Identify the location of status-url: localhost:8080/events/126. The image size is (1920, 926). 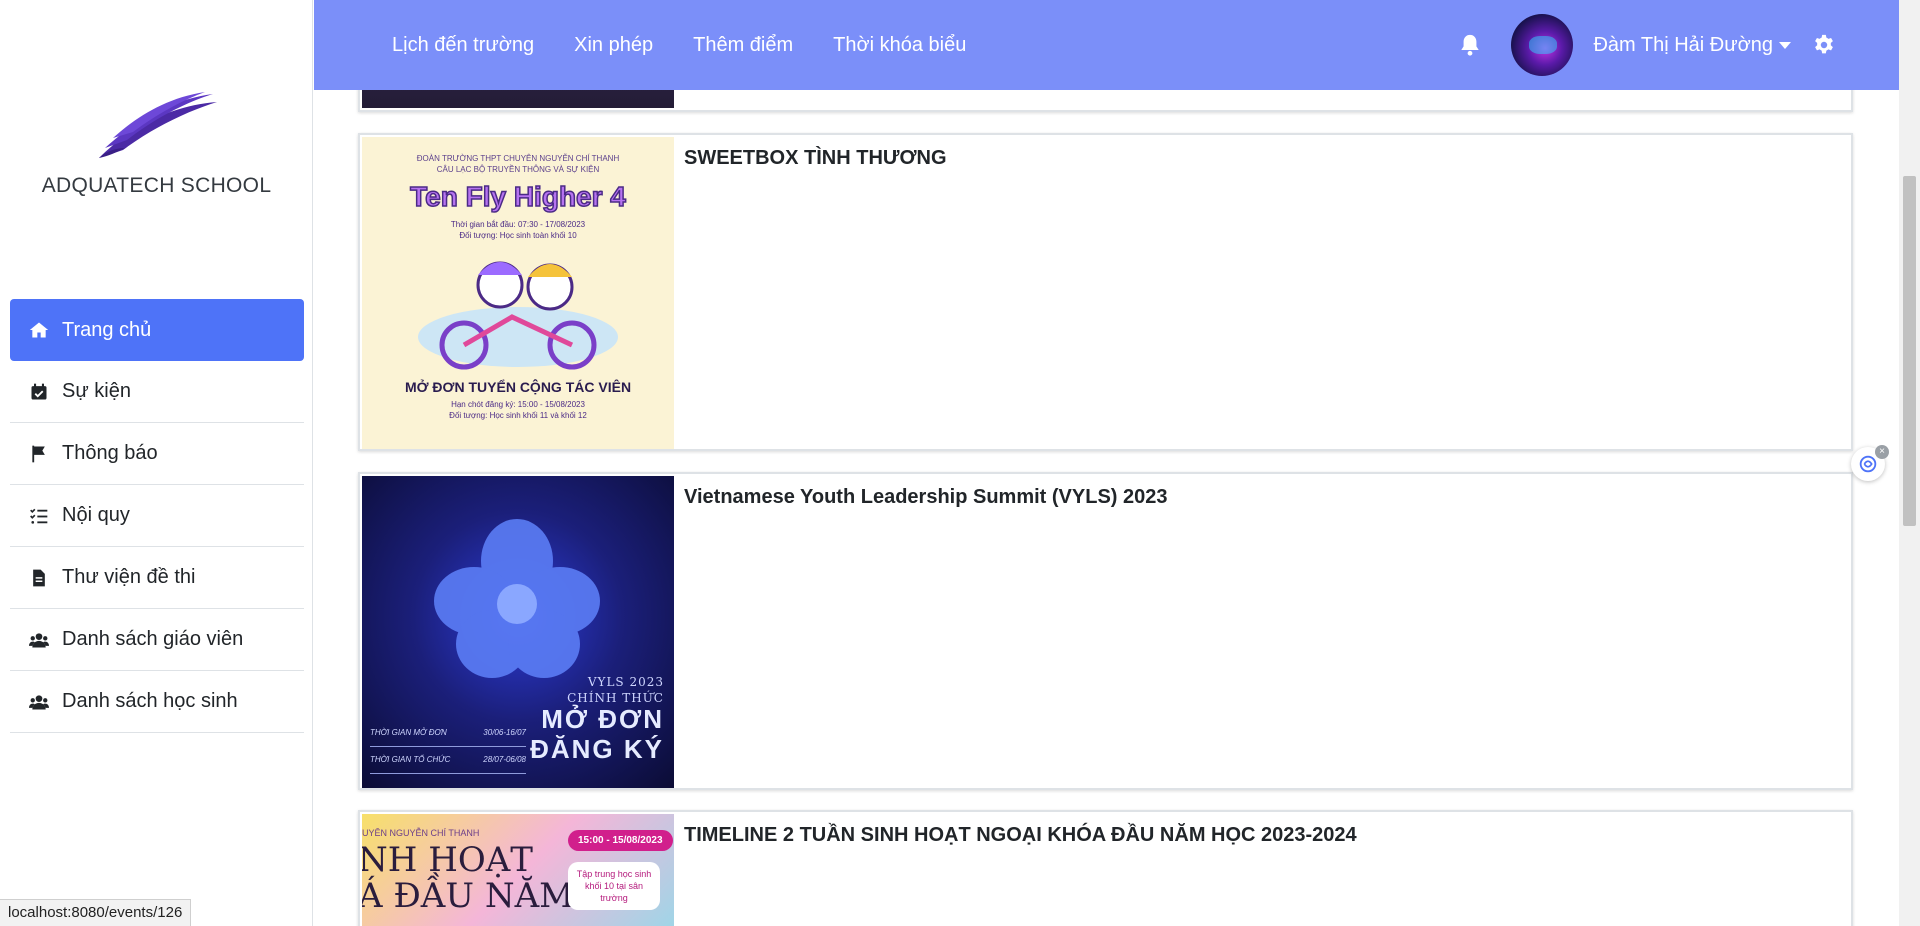
(96, 912).